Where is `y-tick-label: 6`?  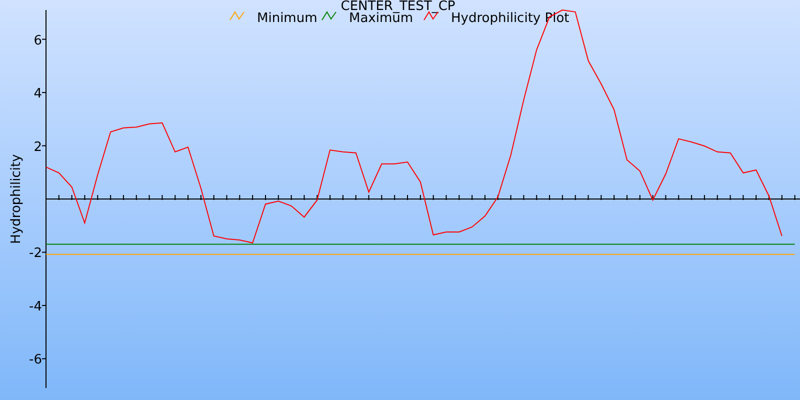 y-tick-label: 6 is located at coordinates (38, 40).